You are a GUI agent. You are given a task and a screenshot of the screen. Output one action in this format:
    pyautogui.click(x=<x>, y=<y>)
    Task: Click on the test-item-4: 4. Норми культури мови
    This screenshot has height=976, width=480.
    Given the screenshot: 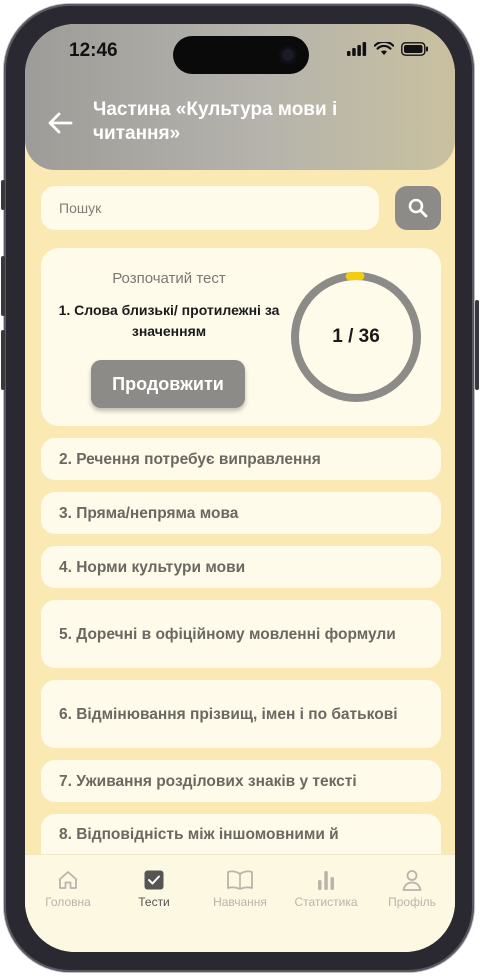 What is the action you would take?
    pyautogui.click(x=241, y=567)
    